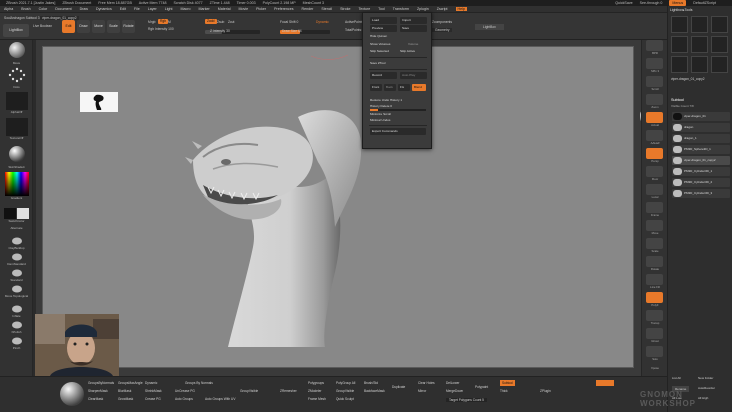 This screenshot has width=732, height=412. What do you see at coordinates (654, 279) in the screenshot?
I see `linefill-button` at bounding box center [654, 279].